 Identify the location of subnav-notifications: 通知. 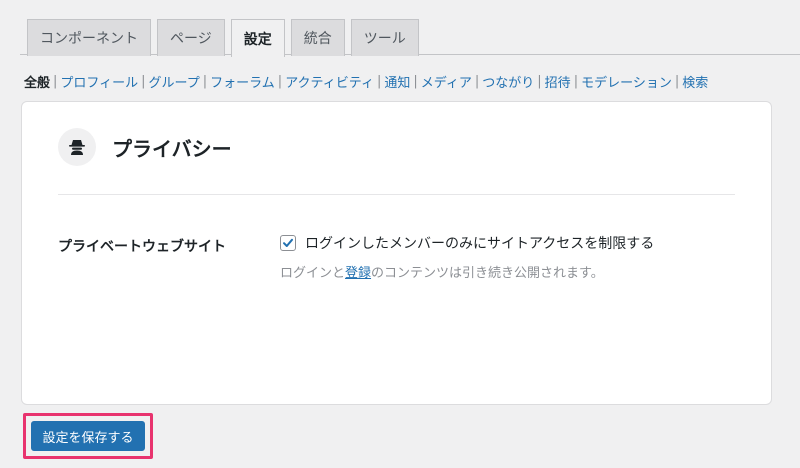
(397, 81).